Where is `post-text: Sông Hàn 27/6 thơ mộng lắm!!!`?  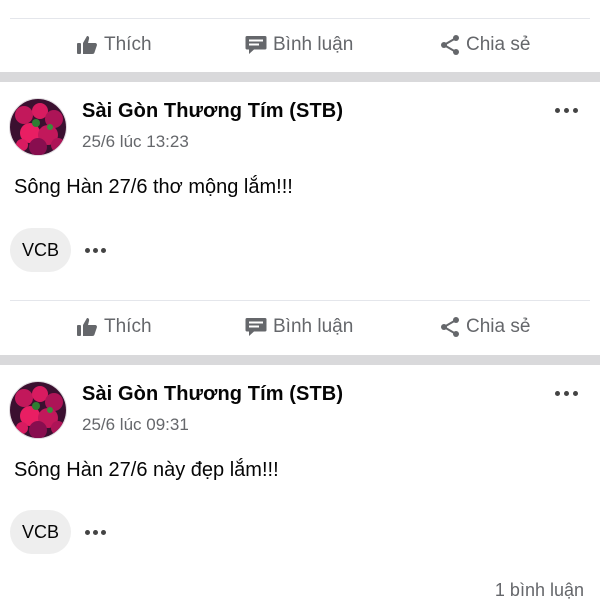 post-text: Sông Hàn 27/6 thơ mộng lắm!!! is located at coordinates (153, 187).